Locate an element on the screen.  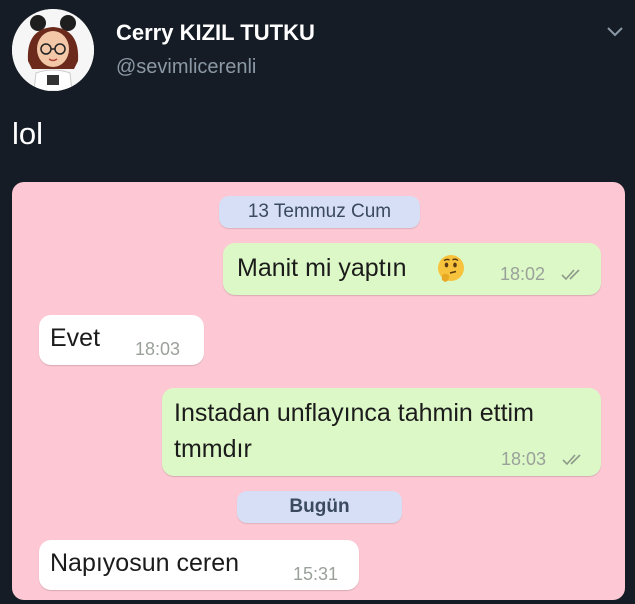
avatar is located at coordinates (53, 50).